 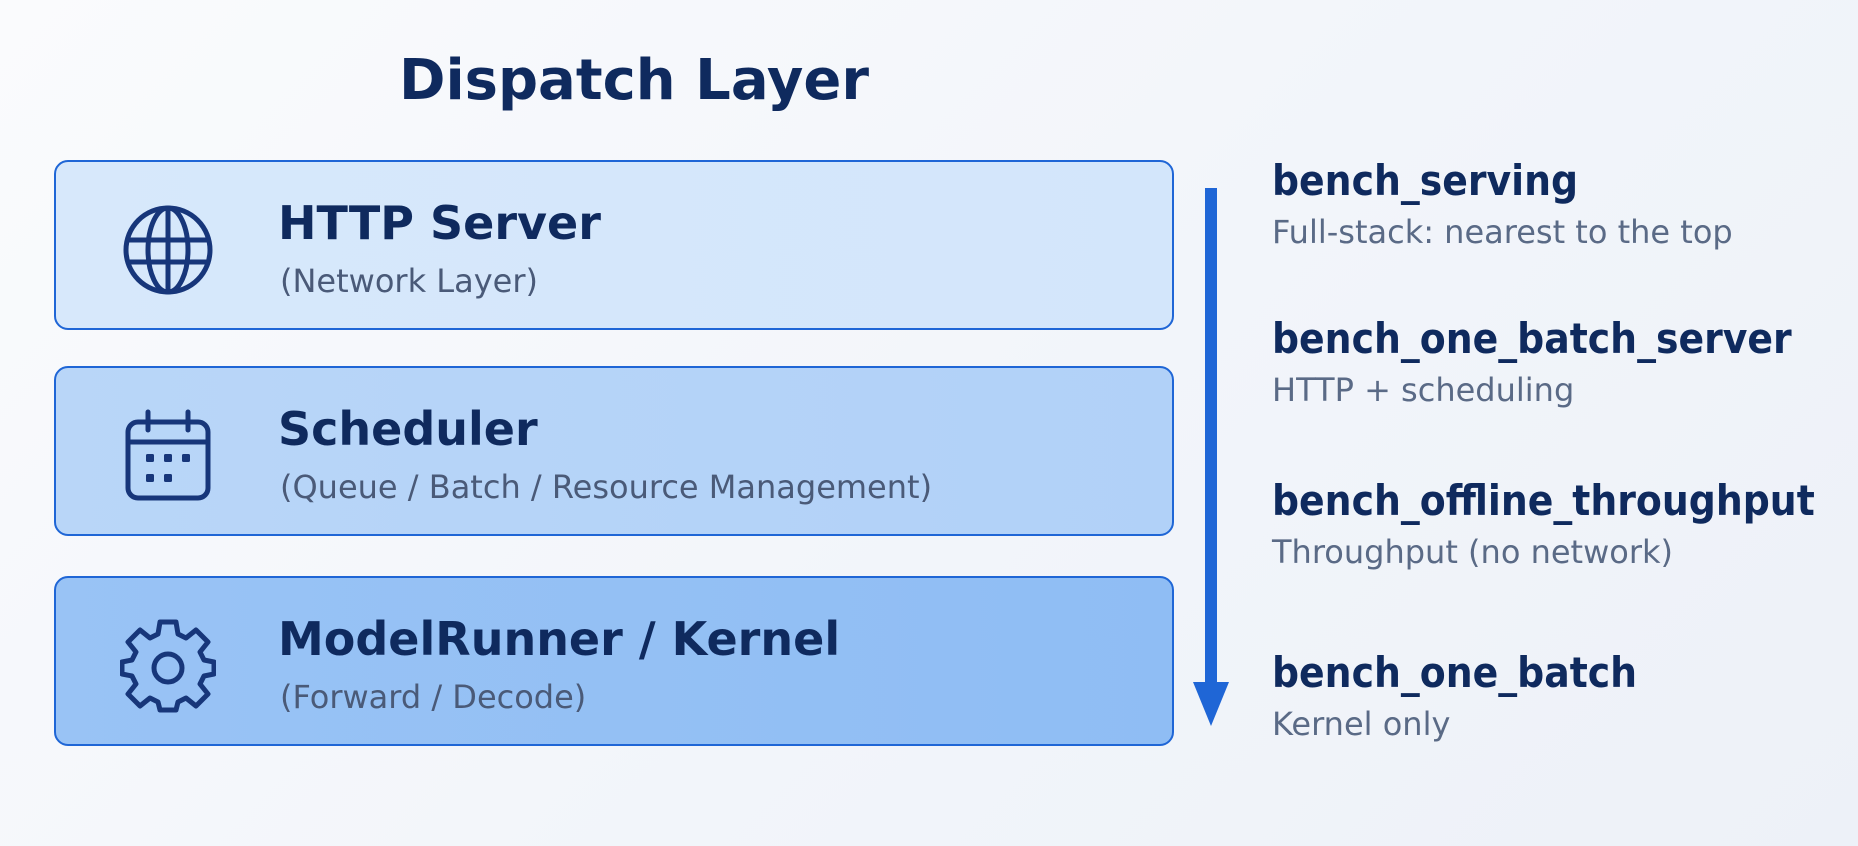 I want to click on benchmark-description: Full-stack: nearest to the top, so click(x=1502, y=232).